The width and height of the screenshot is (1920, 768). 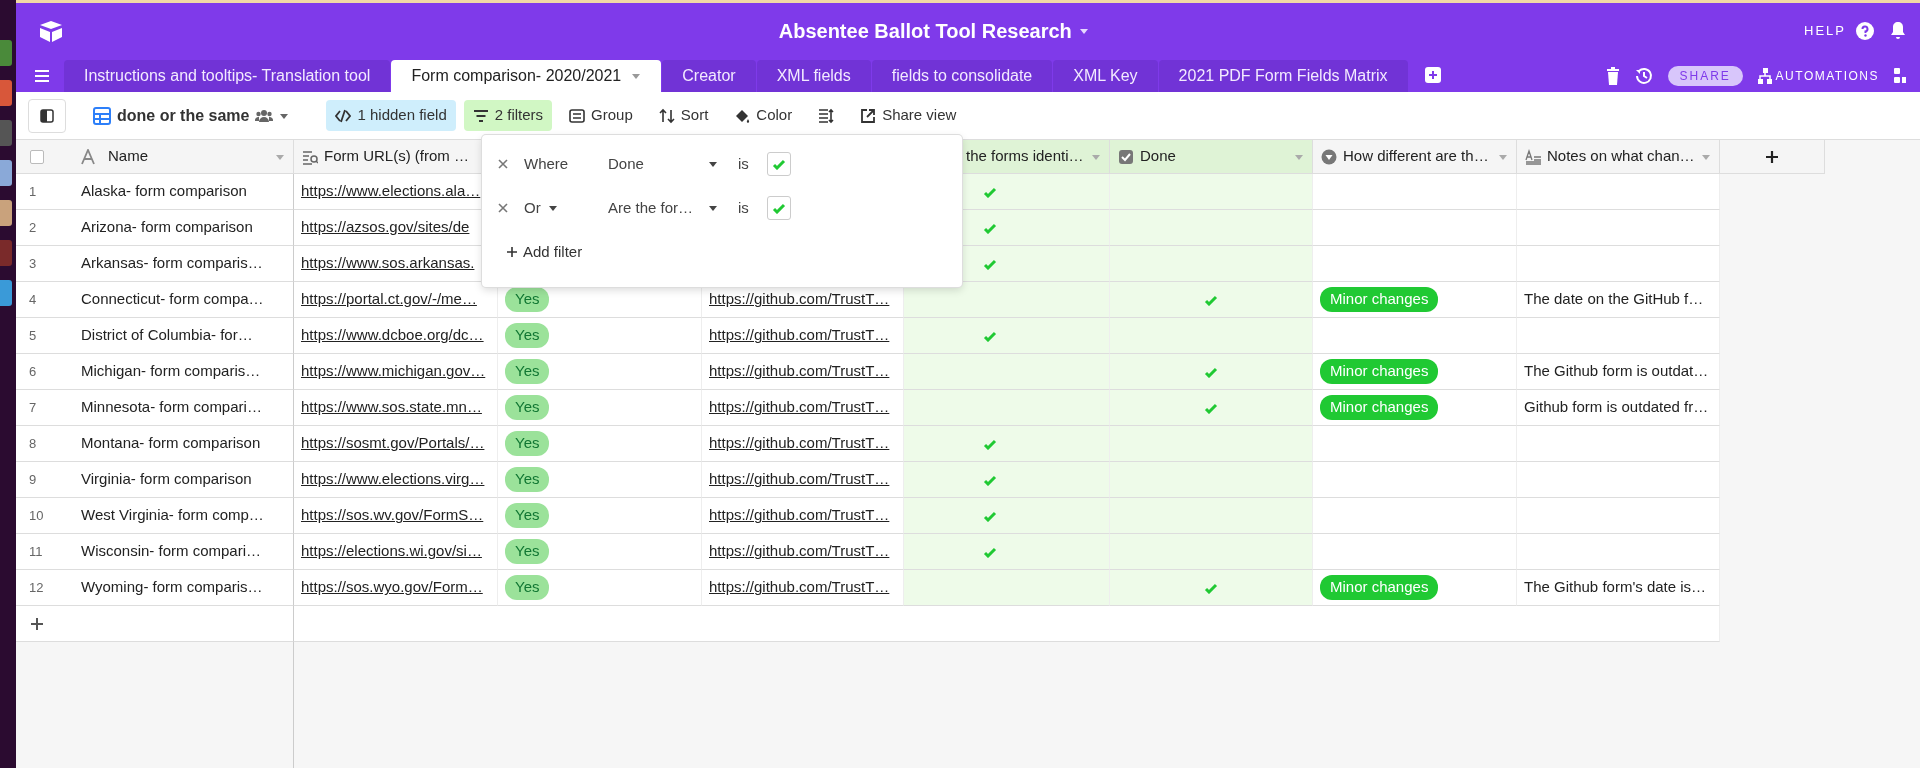 What do you see at coordinates (166, 479) in the screenshot?
I see `name-cell: Virginia- form comparison` at bounding box center [166, 479].